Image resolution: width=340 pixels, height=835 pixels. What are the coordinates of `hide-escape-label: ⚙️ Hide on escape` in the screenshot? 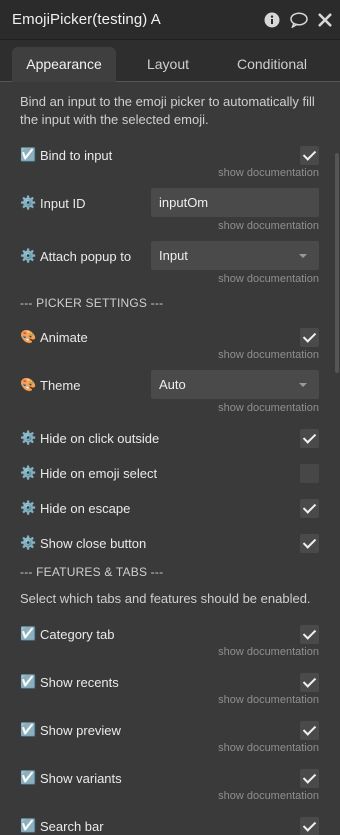 It's located at (75, 508).